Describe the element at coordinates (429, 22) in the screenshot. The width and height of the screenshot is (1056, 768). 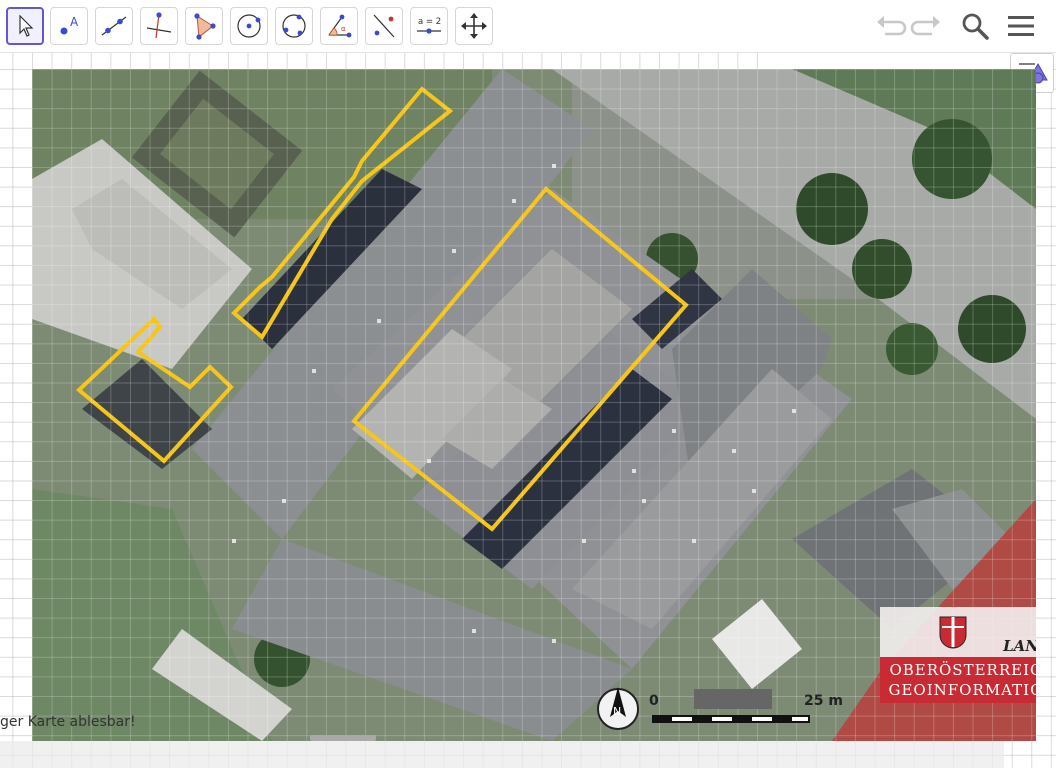
I see `svg-text: a = 2` at that location.